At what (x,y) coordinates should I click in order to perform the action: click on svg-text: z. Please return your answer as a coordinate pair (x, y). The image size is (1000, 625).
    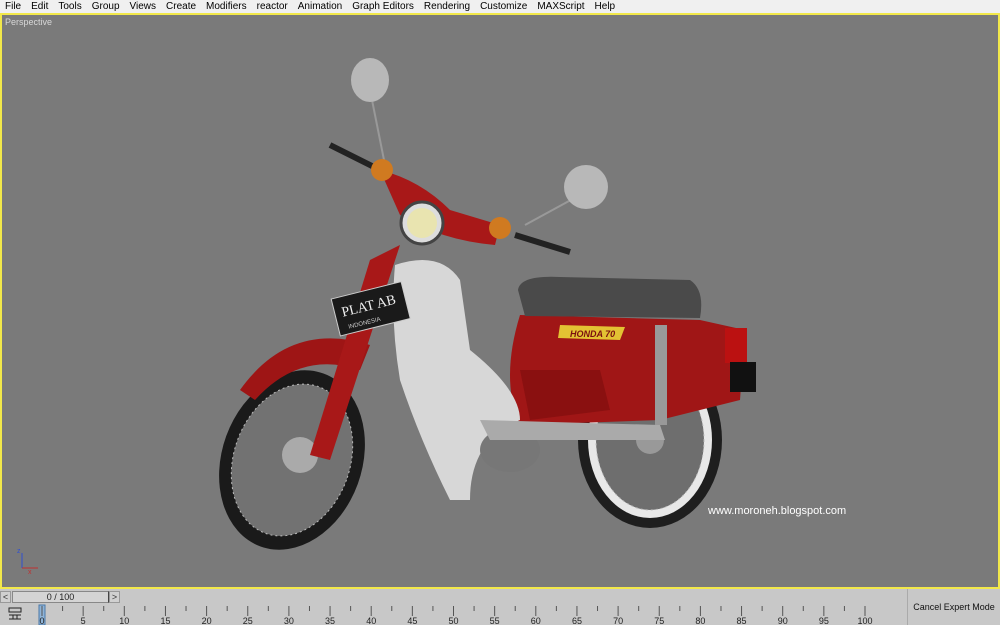
    Looking at the image, I should click on (19, 551).